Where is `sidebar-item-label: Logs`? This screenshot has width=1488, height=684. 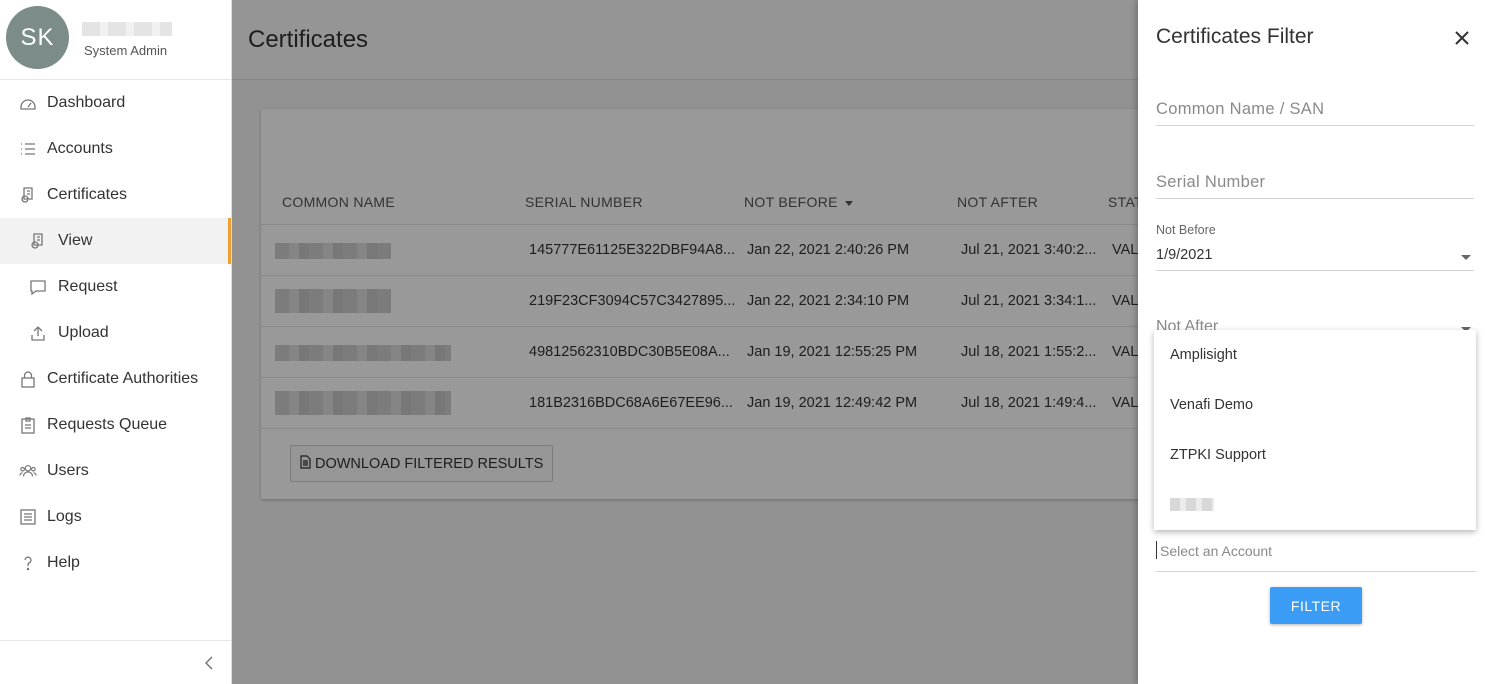
sidebar-item-label: Logs is located at coordinates (64, 516).